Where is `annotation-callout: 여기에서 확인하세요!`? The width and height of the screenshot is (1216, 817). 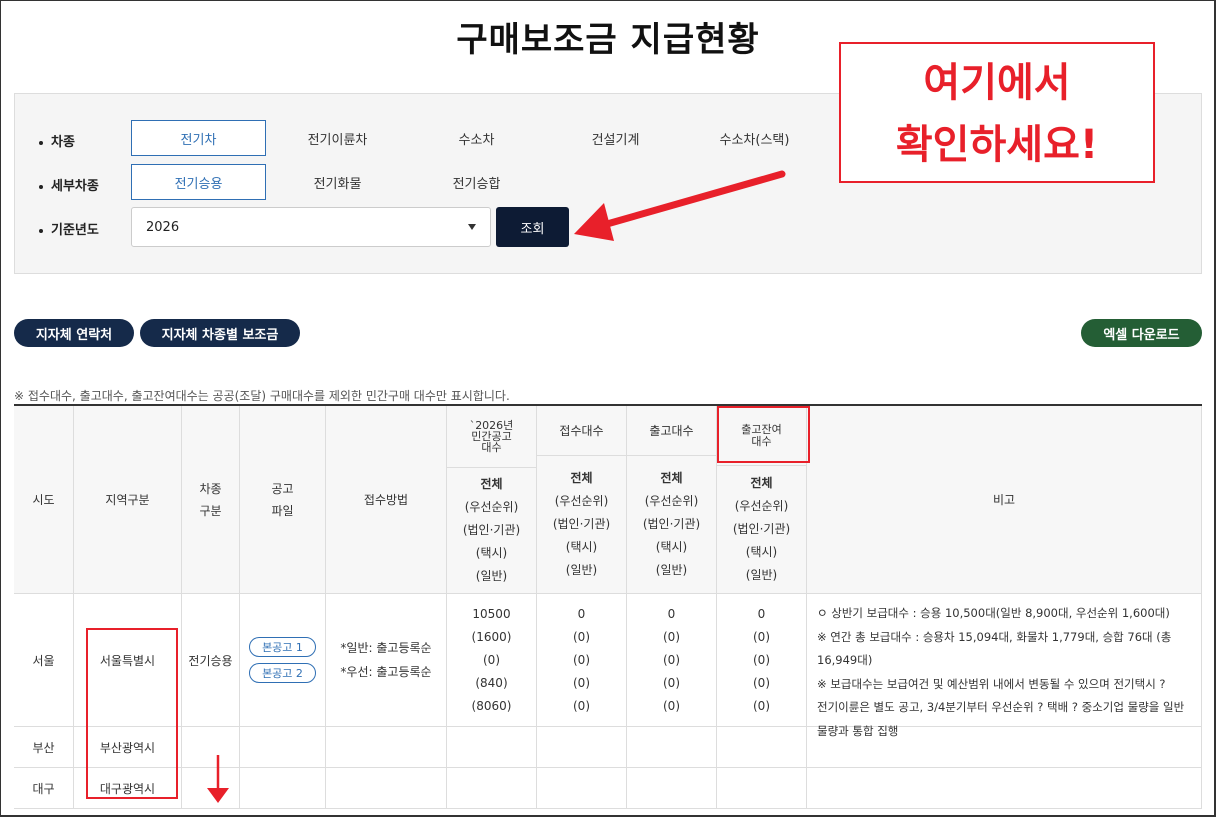
annotation-callout: 여기에서 확인하세요! is located at coordinates (997, 112).